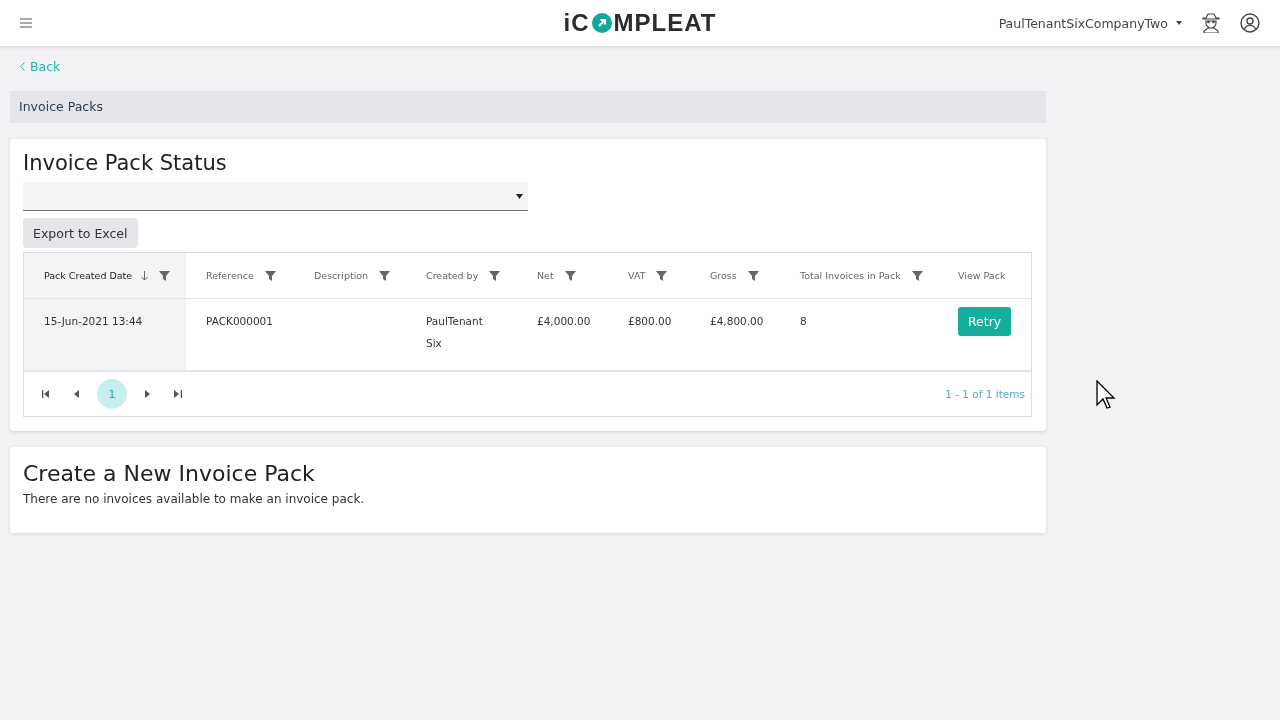 The image size is (1280, 720). I want to click on first-page-icon, so click(46, 394).